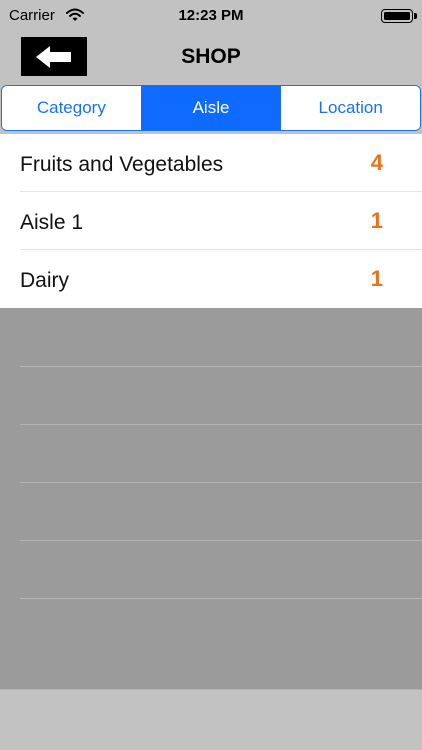 The height and width of the screenshot is (750, 422). What do you see at coordinates (45, 280) in the screenshot?
I see `list-item-label: Dairy` at bounding box center [45, 280].